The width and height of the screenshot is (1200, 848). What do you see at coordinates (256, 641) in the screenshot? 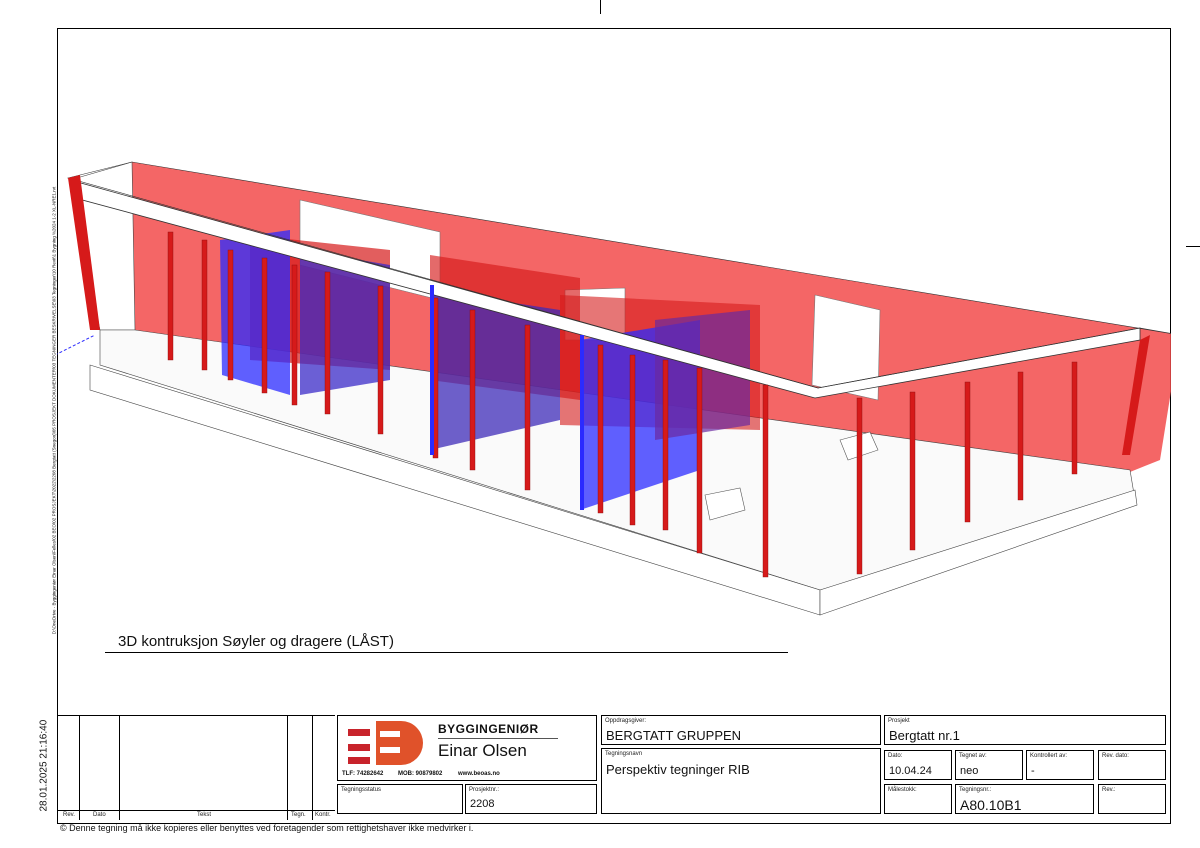
I see `view-title: 3D kontruksjon Søyler og dragere (LÅST)` at bounding box center [256, 641].